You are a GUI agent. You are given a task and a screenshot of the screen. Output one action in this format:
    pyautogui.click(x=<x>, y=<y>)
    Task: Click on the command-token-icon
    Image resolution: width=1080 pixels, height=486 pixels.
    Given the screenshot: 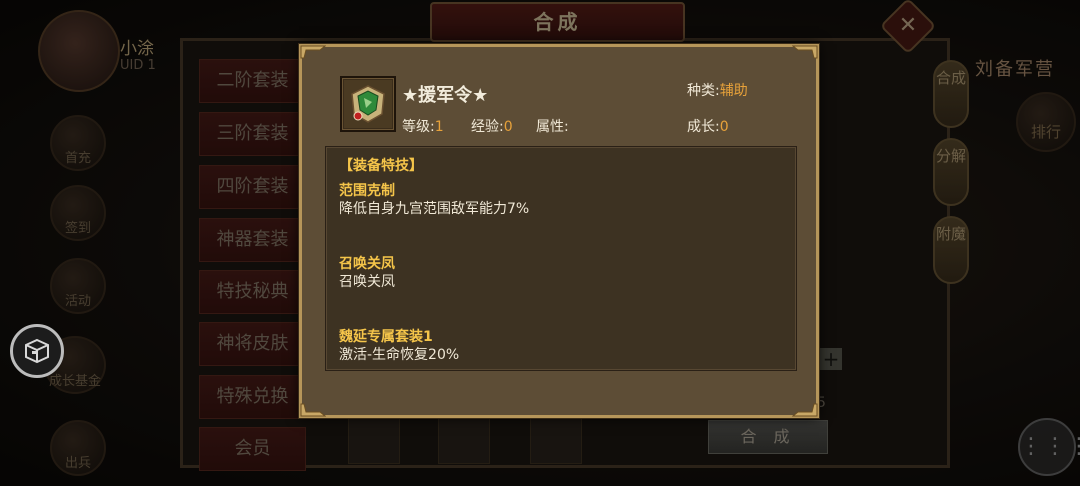 What is the action you would take?
    pyautogui.click(x=368, y=104)
    